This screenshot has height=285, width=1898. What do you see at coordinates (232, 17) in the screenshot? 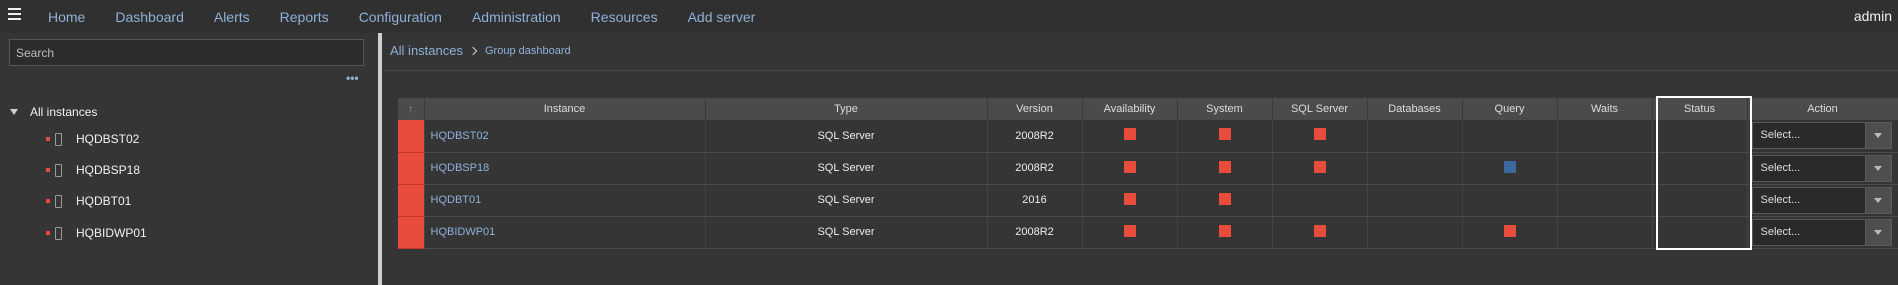
I see `nav-alerts: Alerts` at bounding box center [232, 17].